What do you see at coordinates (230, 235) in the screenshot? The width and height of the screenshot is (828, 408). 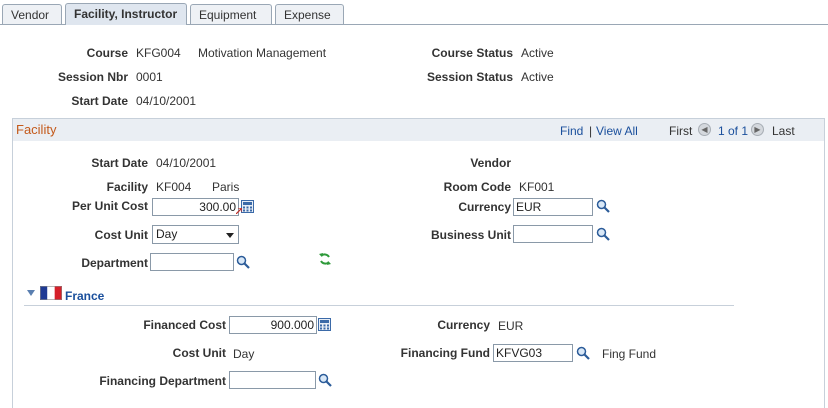 I see `chevron-down-icon` at bounding box center [230, 235].